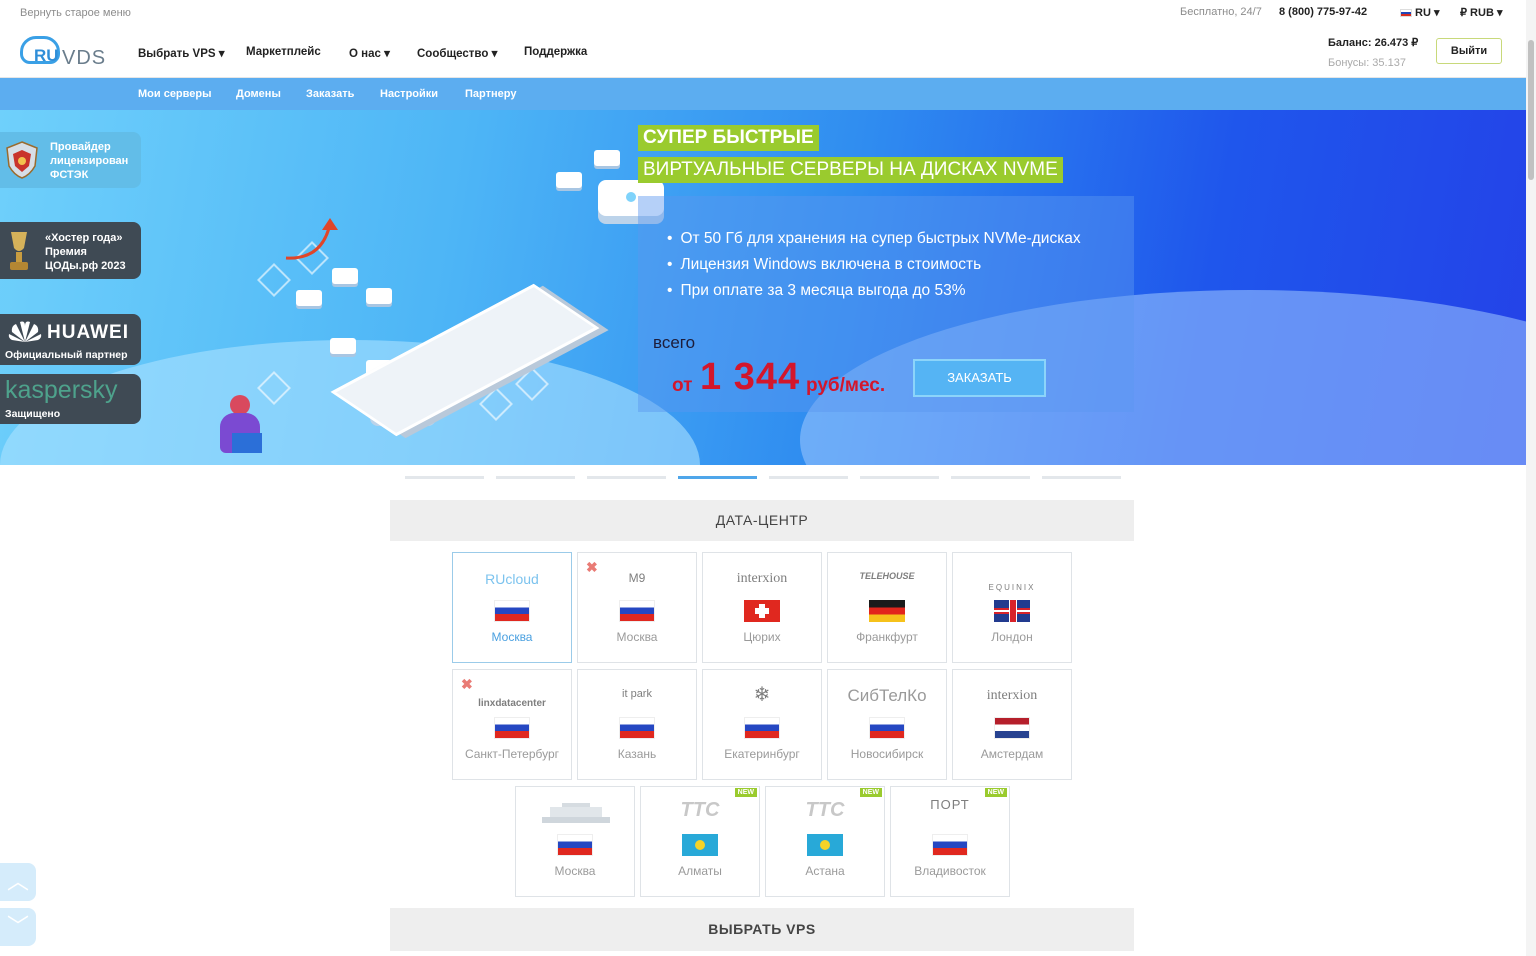 Image resolution: width=1536 pixels, height=956 pixels. I want to click on nav-choose-vps: Выбрать VPS ▾, so click(181, 53).